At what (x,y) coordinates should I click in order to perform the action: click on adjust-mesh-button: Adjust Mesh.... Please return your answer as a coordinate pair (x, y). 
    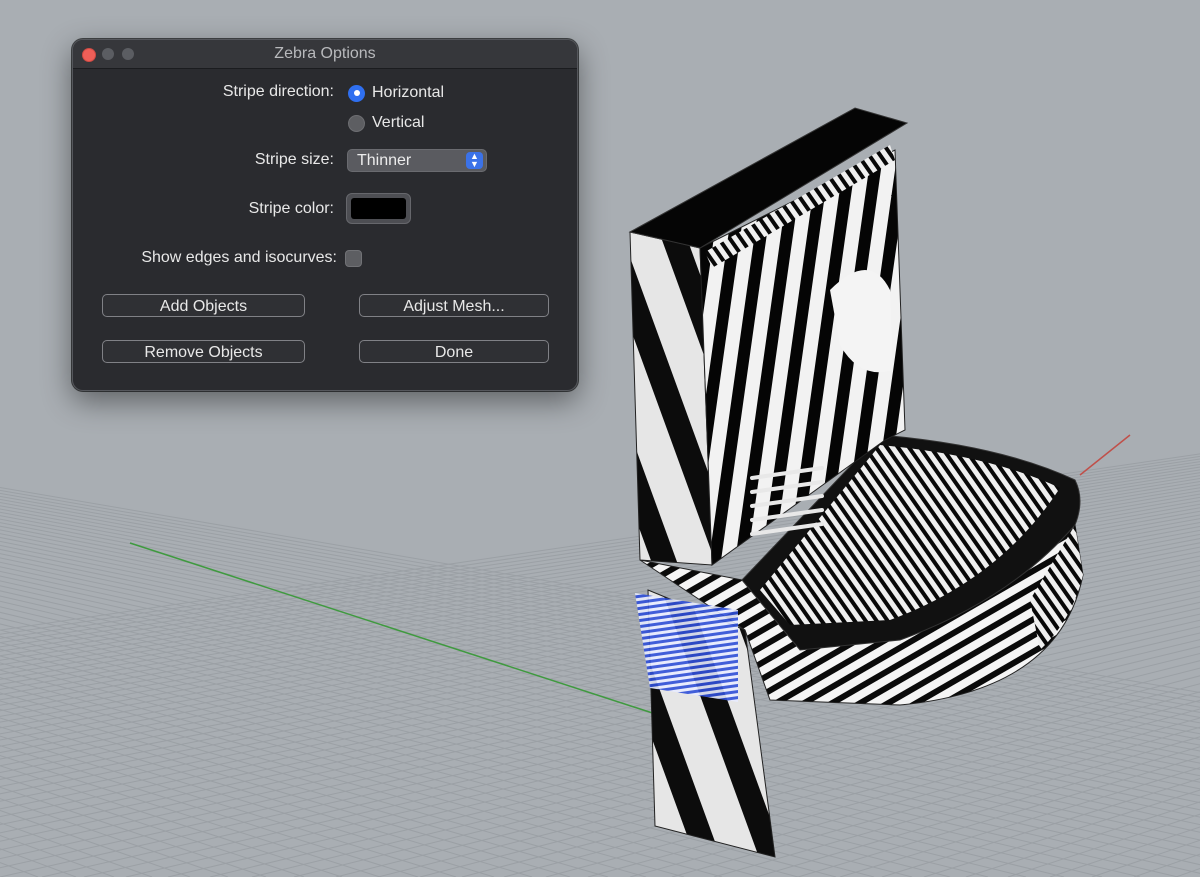
    Looking at the image, I should click on (454, 305).